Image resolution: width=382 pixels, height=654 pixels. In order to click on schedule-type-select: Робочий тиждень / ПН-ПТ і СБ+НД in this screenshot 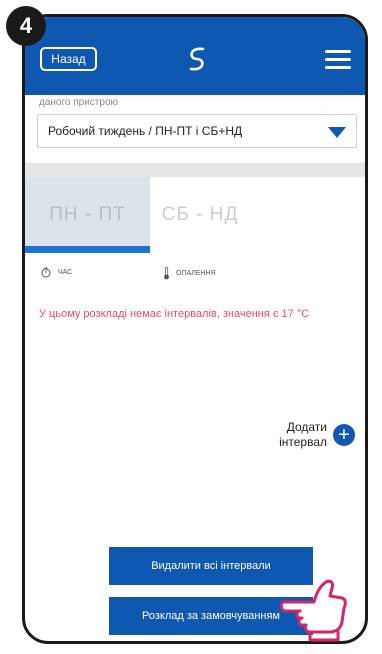, I will do `click(197, 131)`.